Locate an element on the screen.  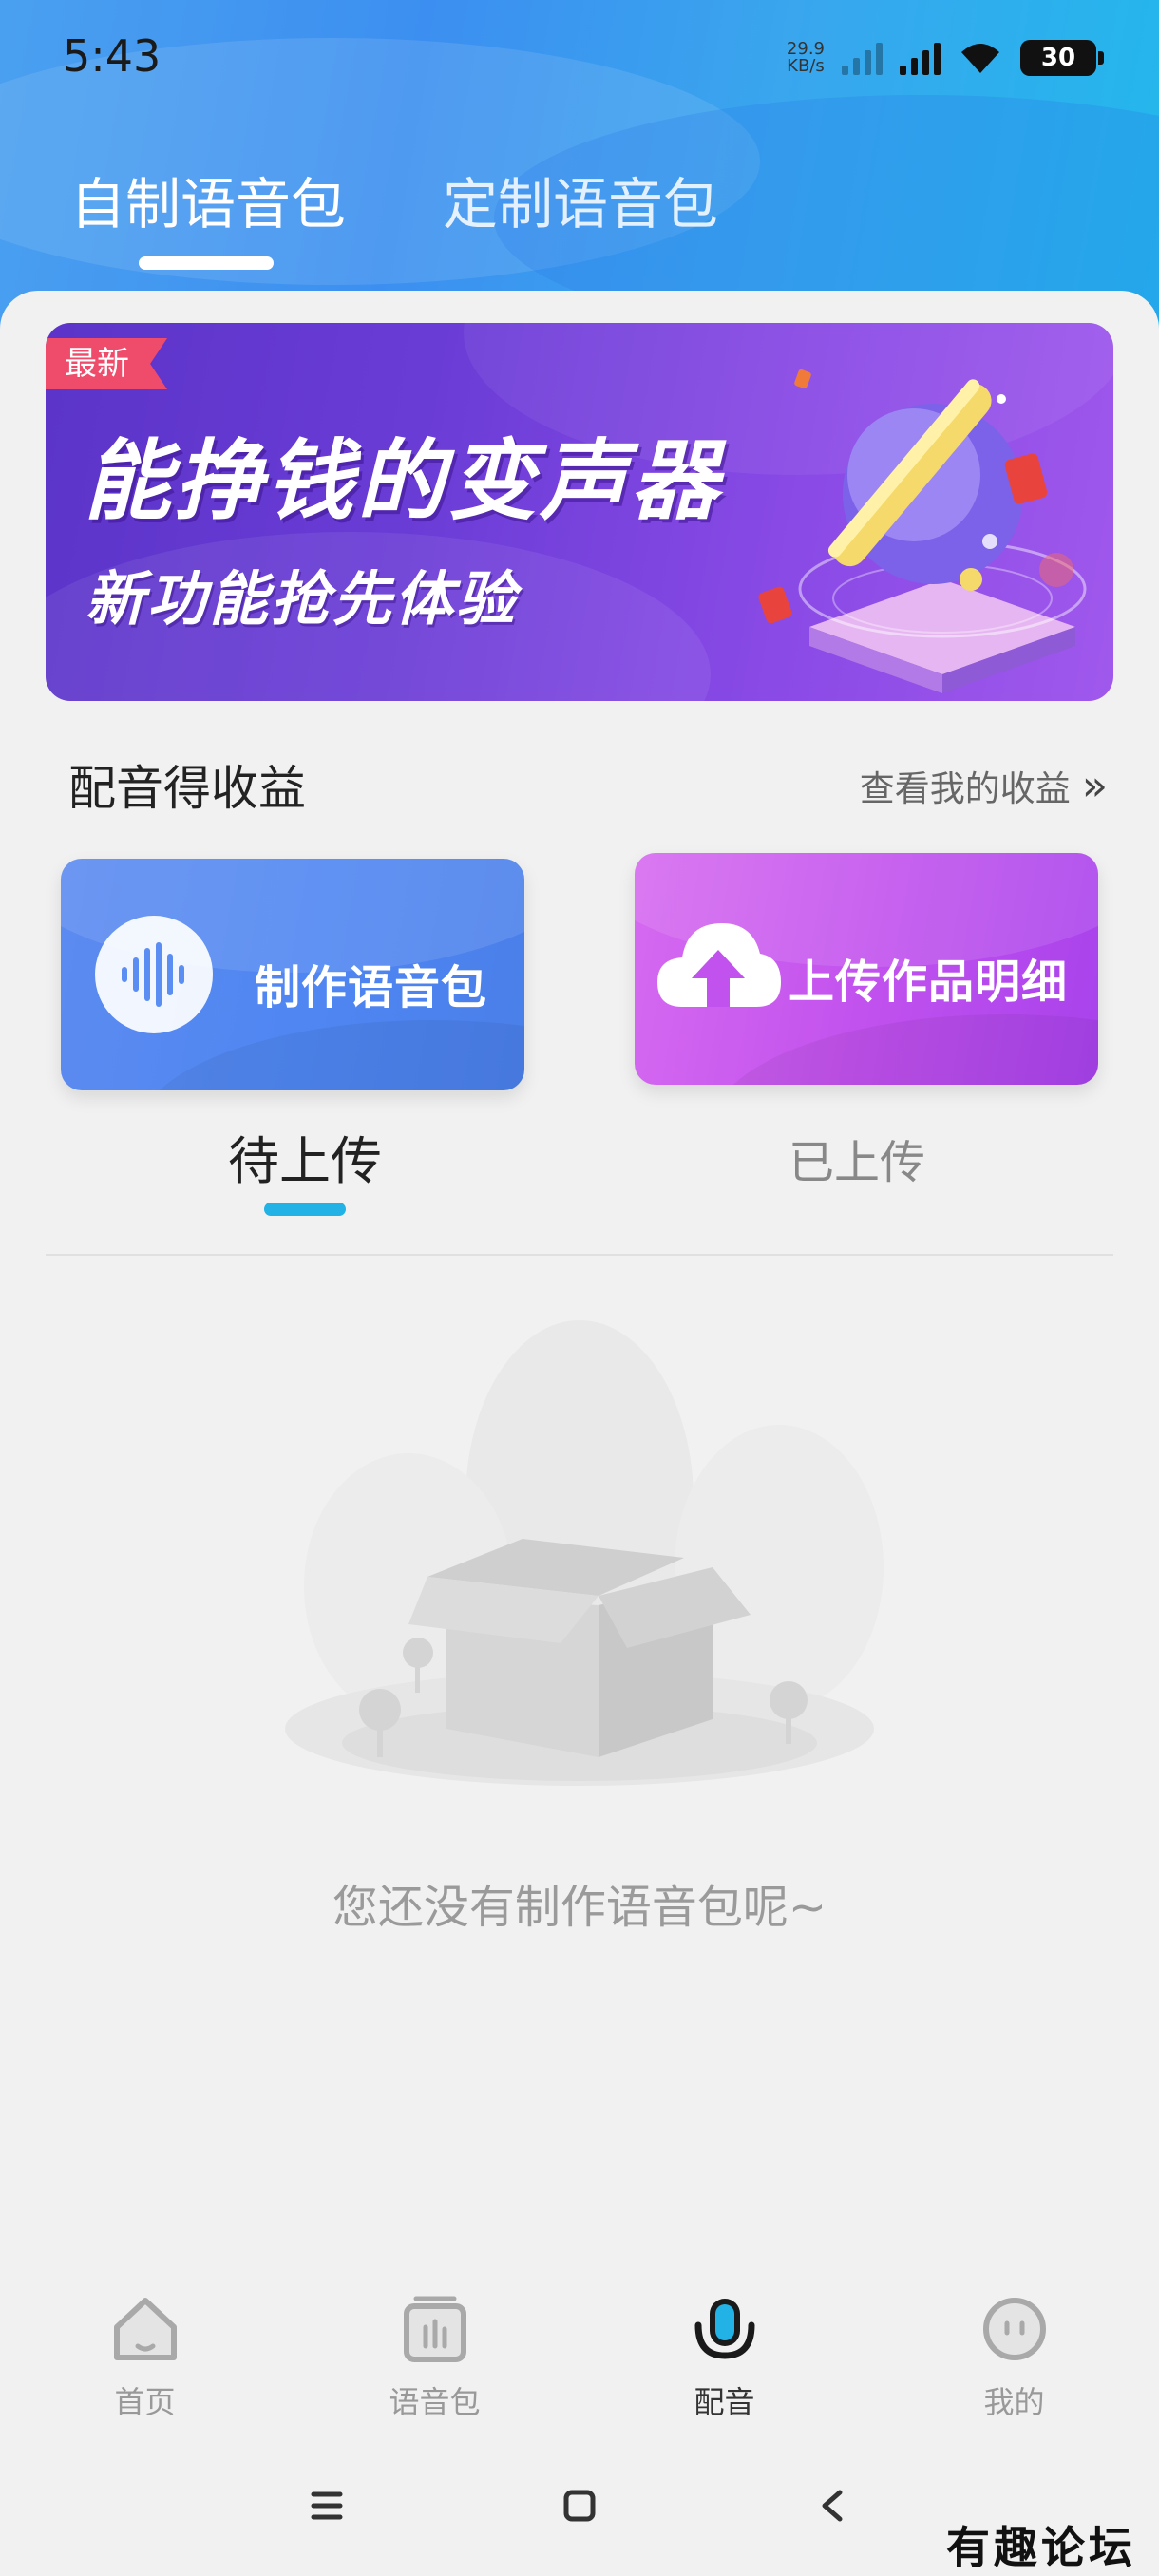
home-icon is located at coordinates (145, 2329).